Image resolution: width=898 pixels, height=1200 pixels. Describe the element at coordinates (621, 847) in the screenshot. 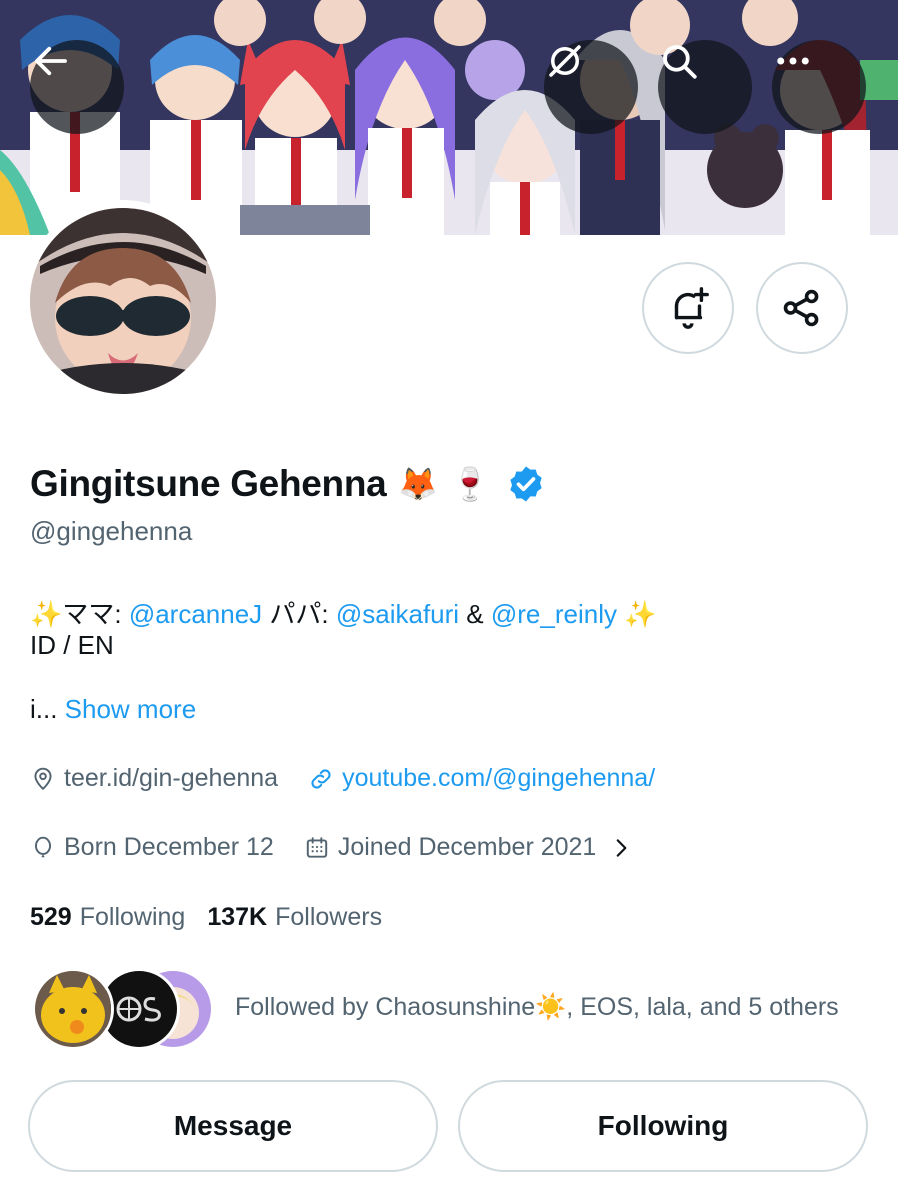

I see `chevron-right-icon` at that location.